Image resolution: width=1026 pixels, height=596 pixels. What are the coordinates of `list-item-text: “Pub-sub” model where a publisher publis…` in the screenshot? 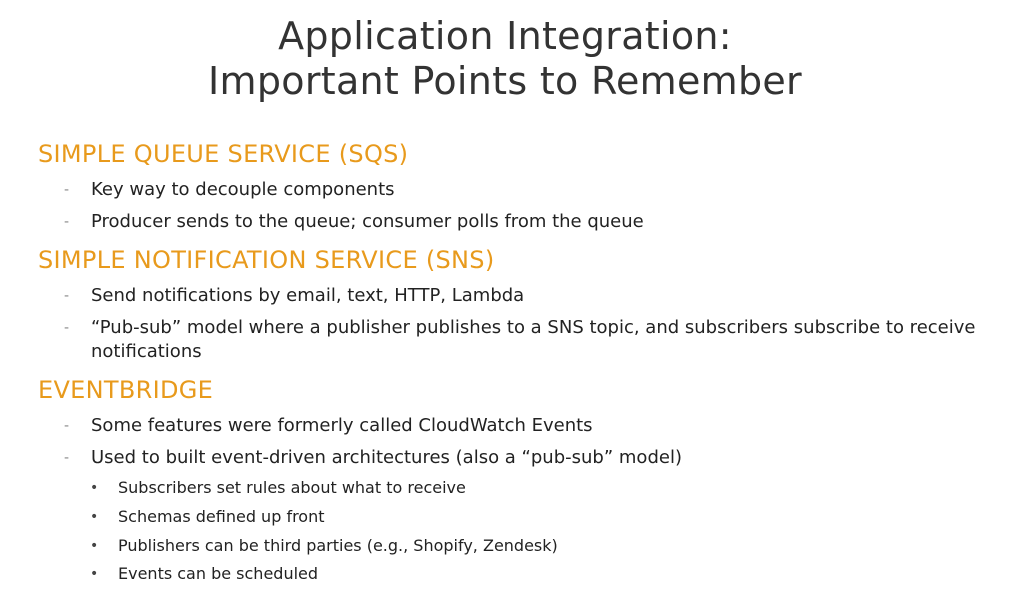 It's located at (533, 339).